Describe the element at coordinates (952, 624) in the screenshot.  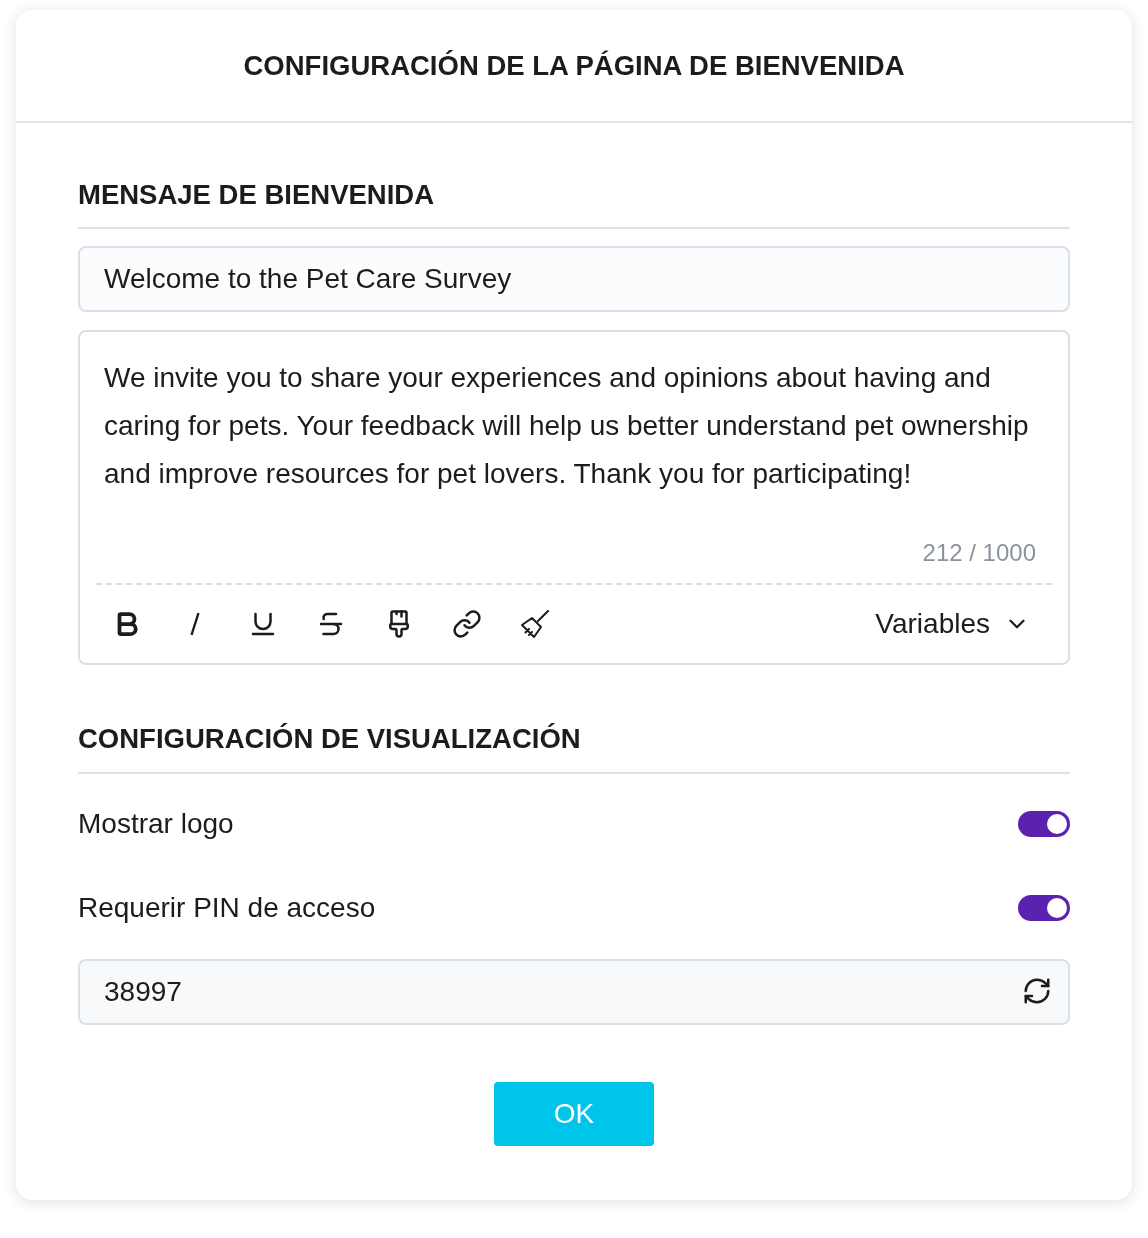
I see `variables-dropdown: Variables` at that location.